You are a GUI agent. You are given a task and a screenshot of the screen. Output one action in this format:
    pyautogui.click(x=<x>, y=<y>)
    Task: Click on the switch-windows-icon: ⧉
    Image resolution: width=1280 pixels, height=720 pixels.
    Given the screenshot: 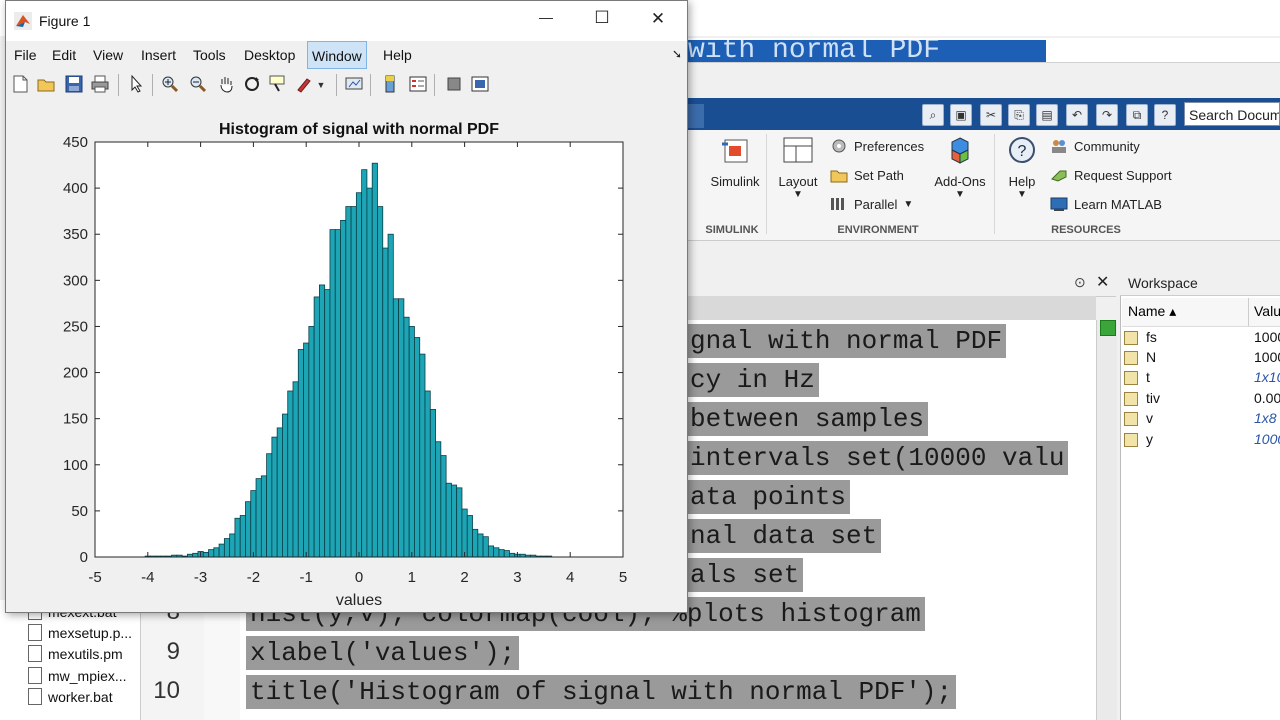 What is the action you would take?
    pyautogui.click(x=1137, y=115)
    